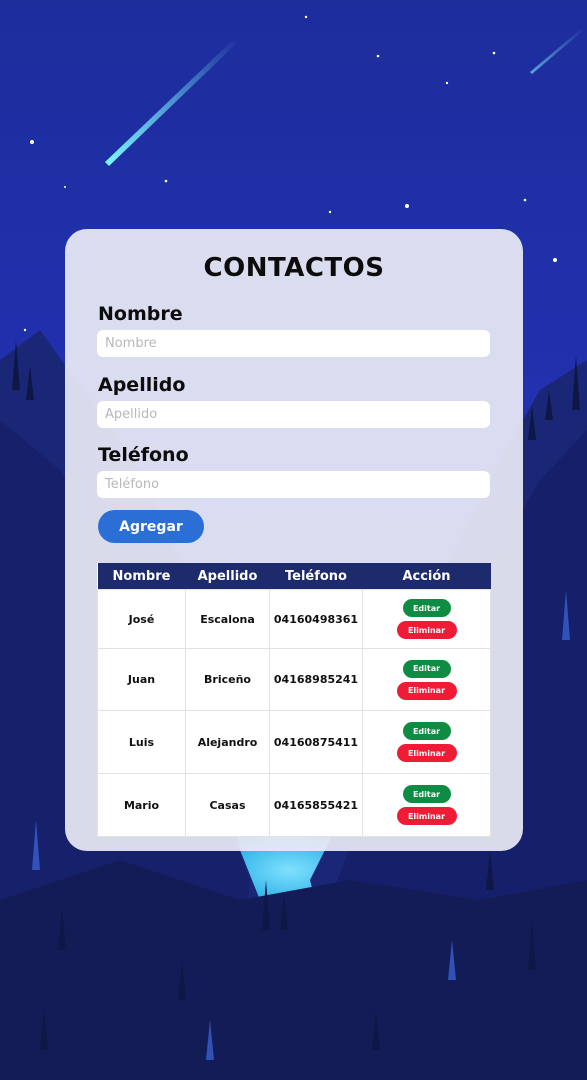 The image size is (587, 1080). What do you see at coordinates (227, 805) in the screenshot?
I see `cell-apellido: Casas` at bounding box center [227, 805].